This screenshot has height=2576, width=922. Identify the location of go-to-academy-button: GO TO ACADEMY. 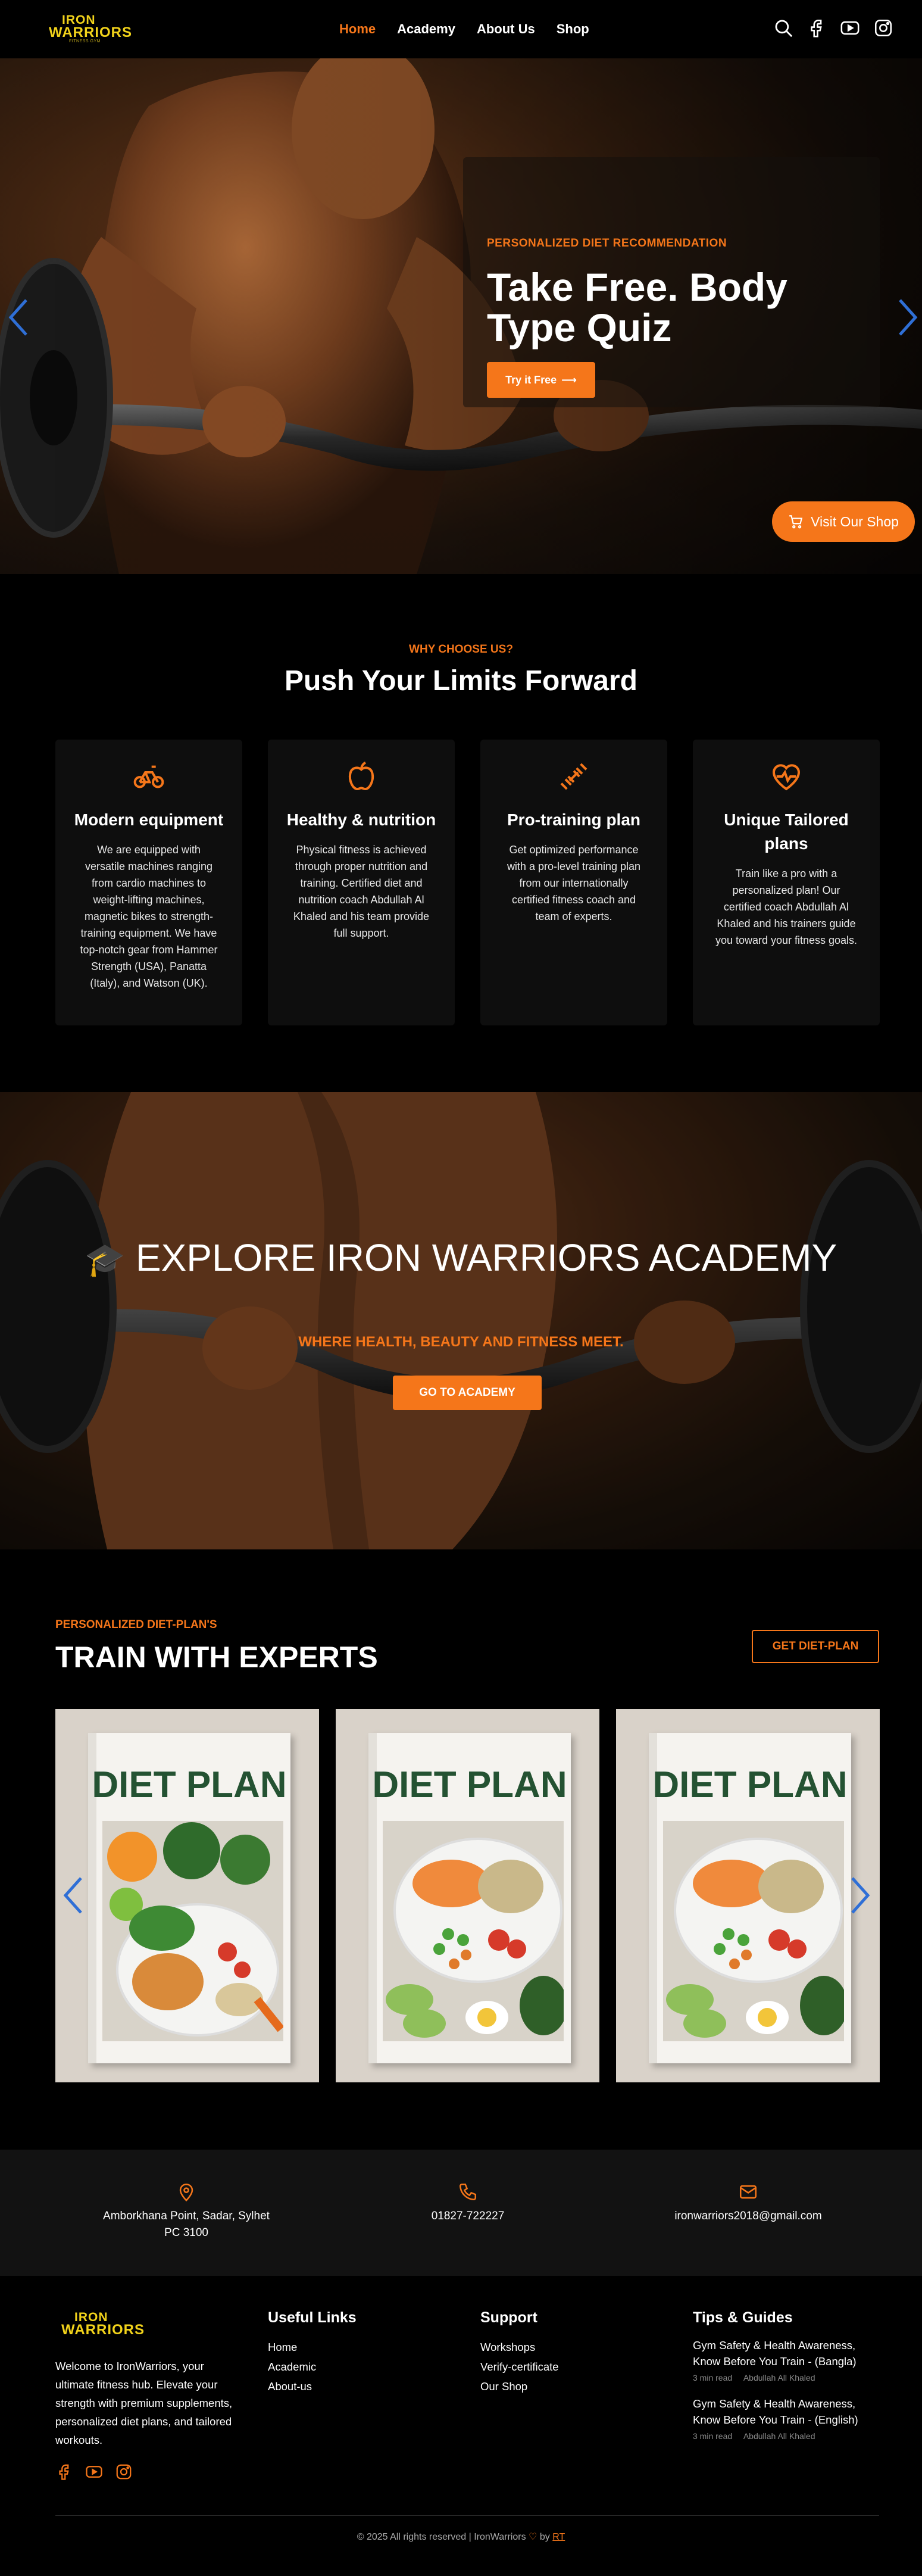
(467, 1393).